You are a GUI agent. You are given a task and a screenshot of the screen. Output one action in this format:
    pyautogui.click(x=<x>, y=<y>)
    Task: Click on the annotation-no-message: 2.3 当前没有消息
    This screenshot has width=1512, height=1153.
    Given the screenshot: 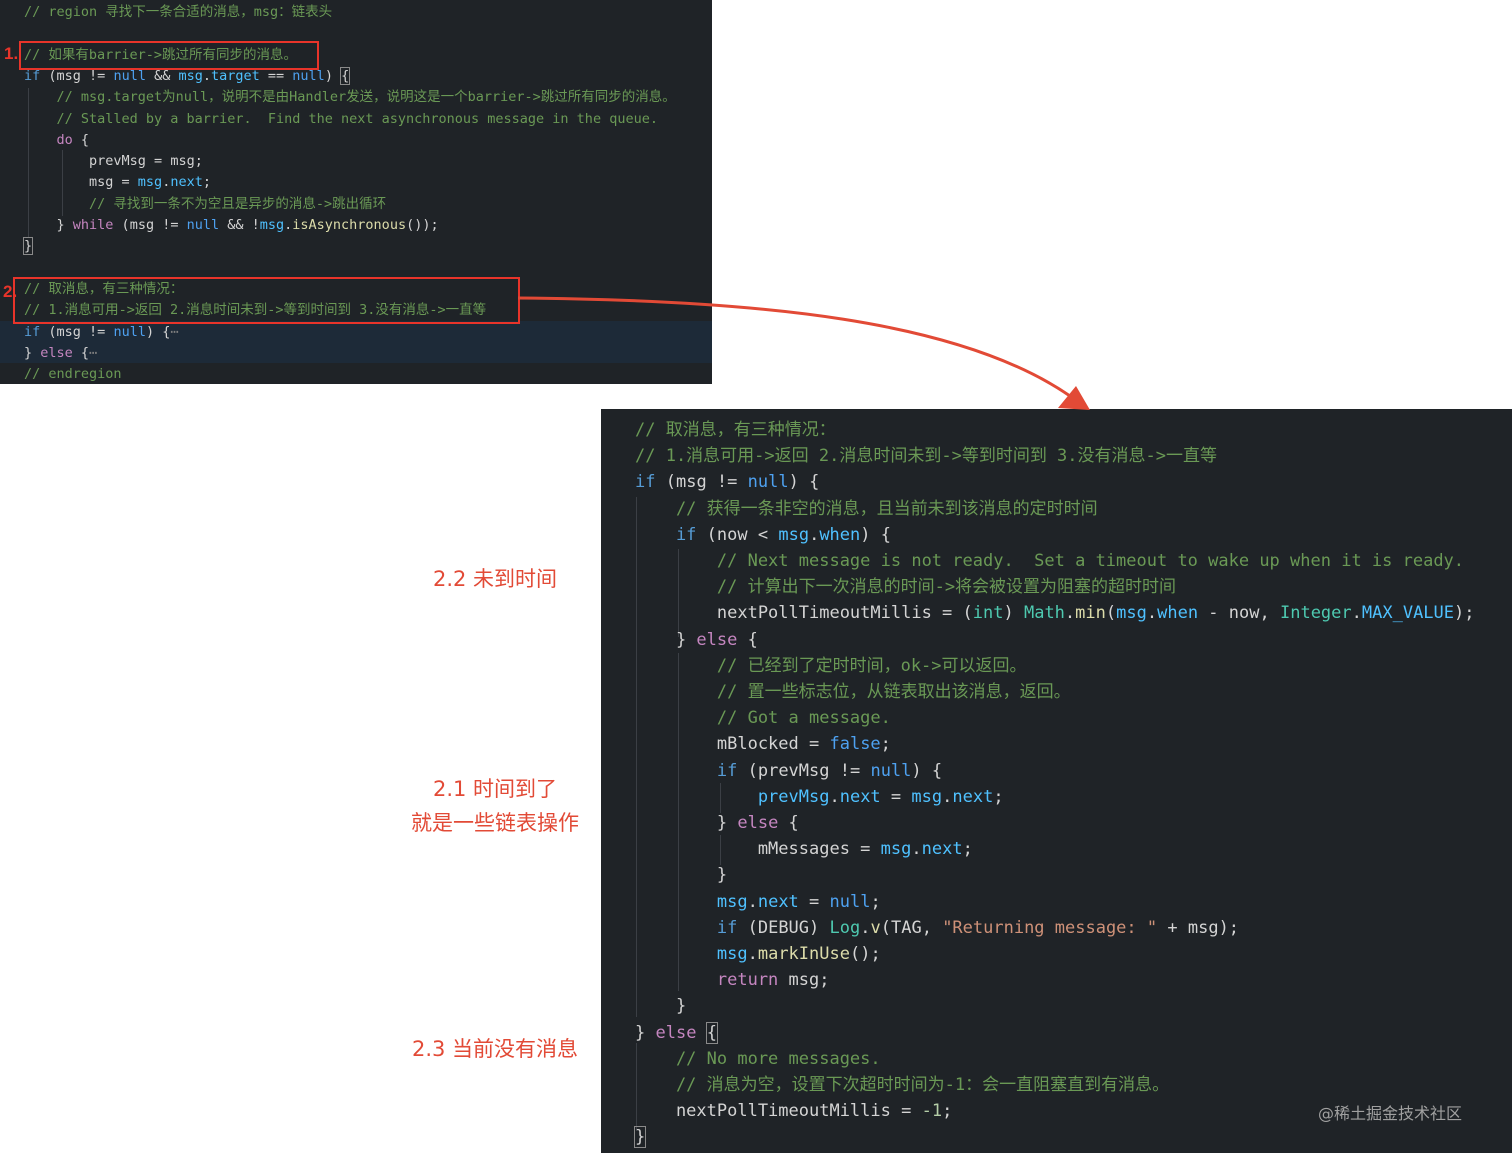 What is the action you would take?
    pyautogui.click(x=495, y=1049)
    